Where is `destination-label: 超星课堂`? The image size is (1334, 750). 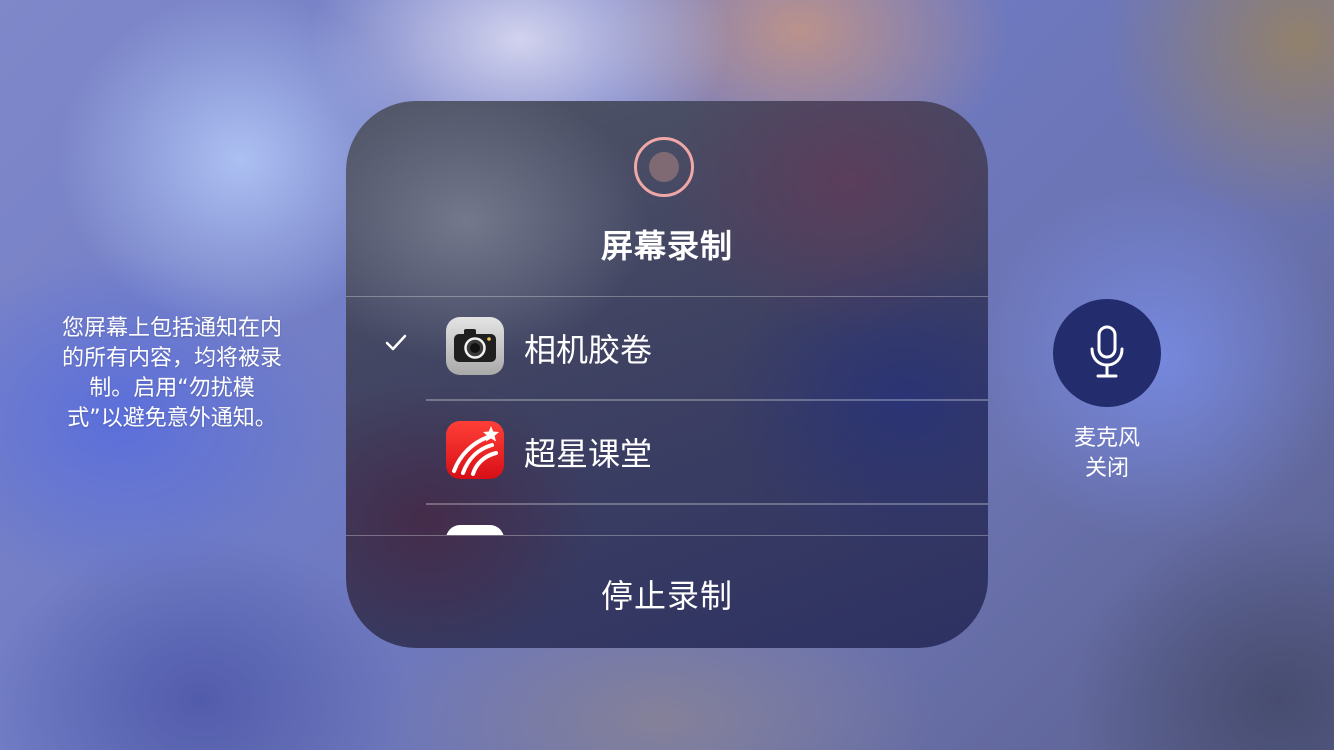 destination-label: 超星课堂 is located at coordinates (588, 454).